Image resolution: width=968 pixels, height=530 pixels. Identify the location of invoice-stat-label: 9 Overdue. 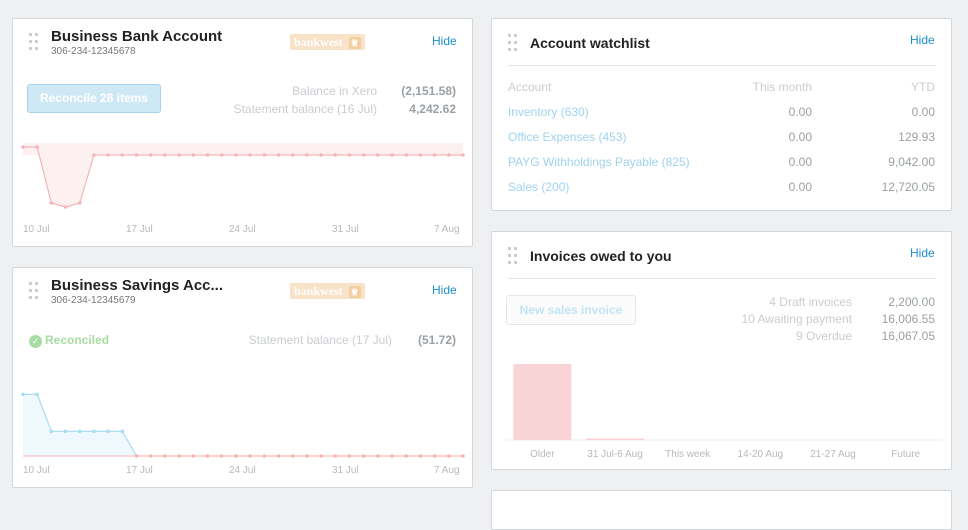
(823, 336).